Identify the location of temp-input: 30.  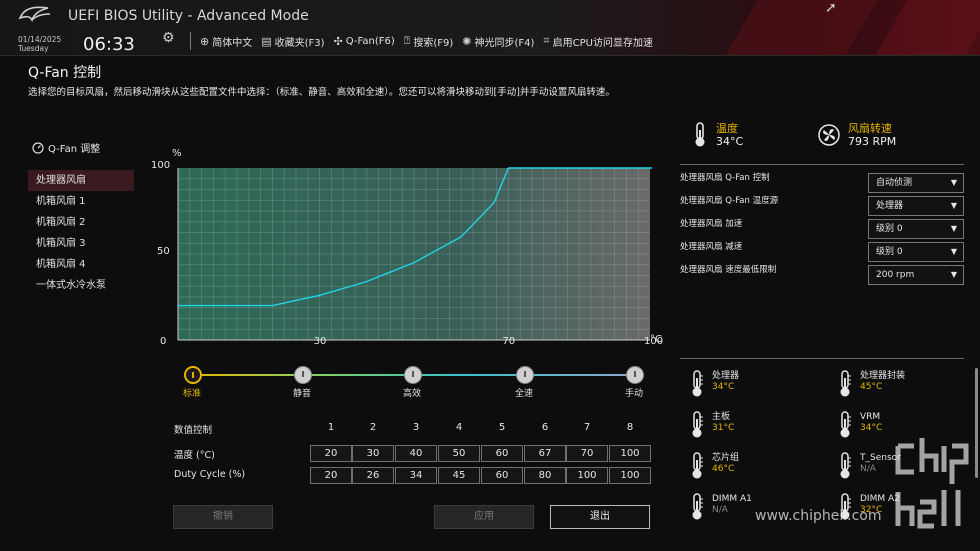
(373, 453).